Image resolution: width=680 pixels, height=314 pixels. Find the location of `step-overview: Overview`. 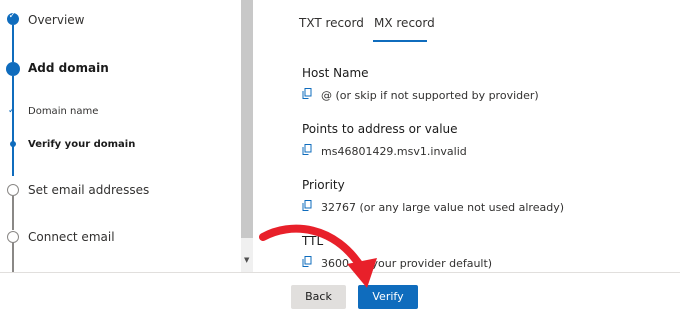

step-overview: Overview is located at coordinates (56, 20).